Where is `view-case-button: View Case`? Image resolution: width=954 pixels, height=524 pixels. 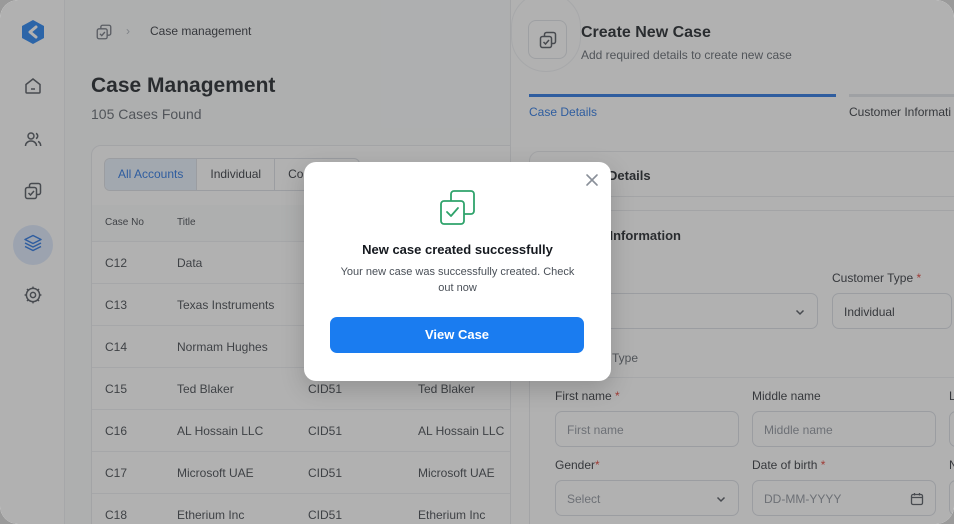 view-case-button: View Case is located at coordinates (457, 335).